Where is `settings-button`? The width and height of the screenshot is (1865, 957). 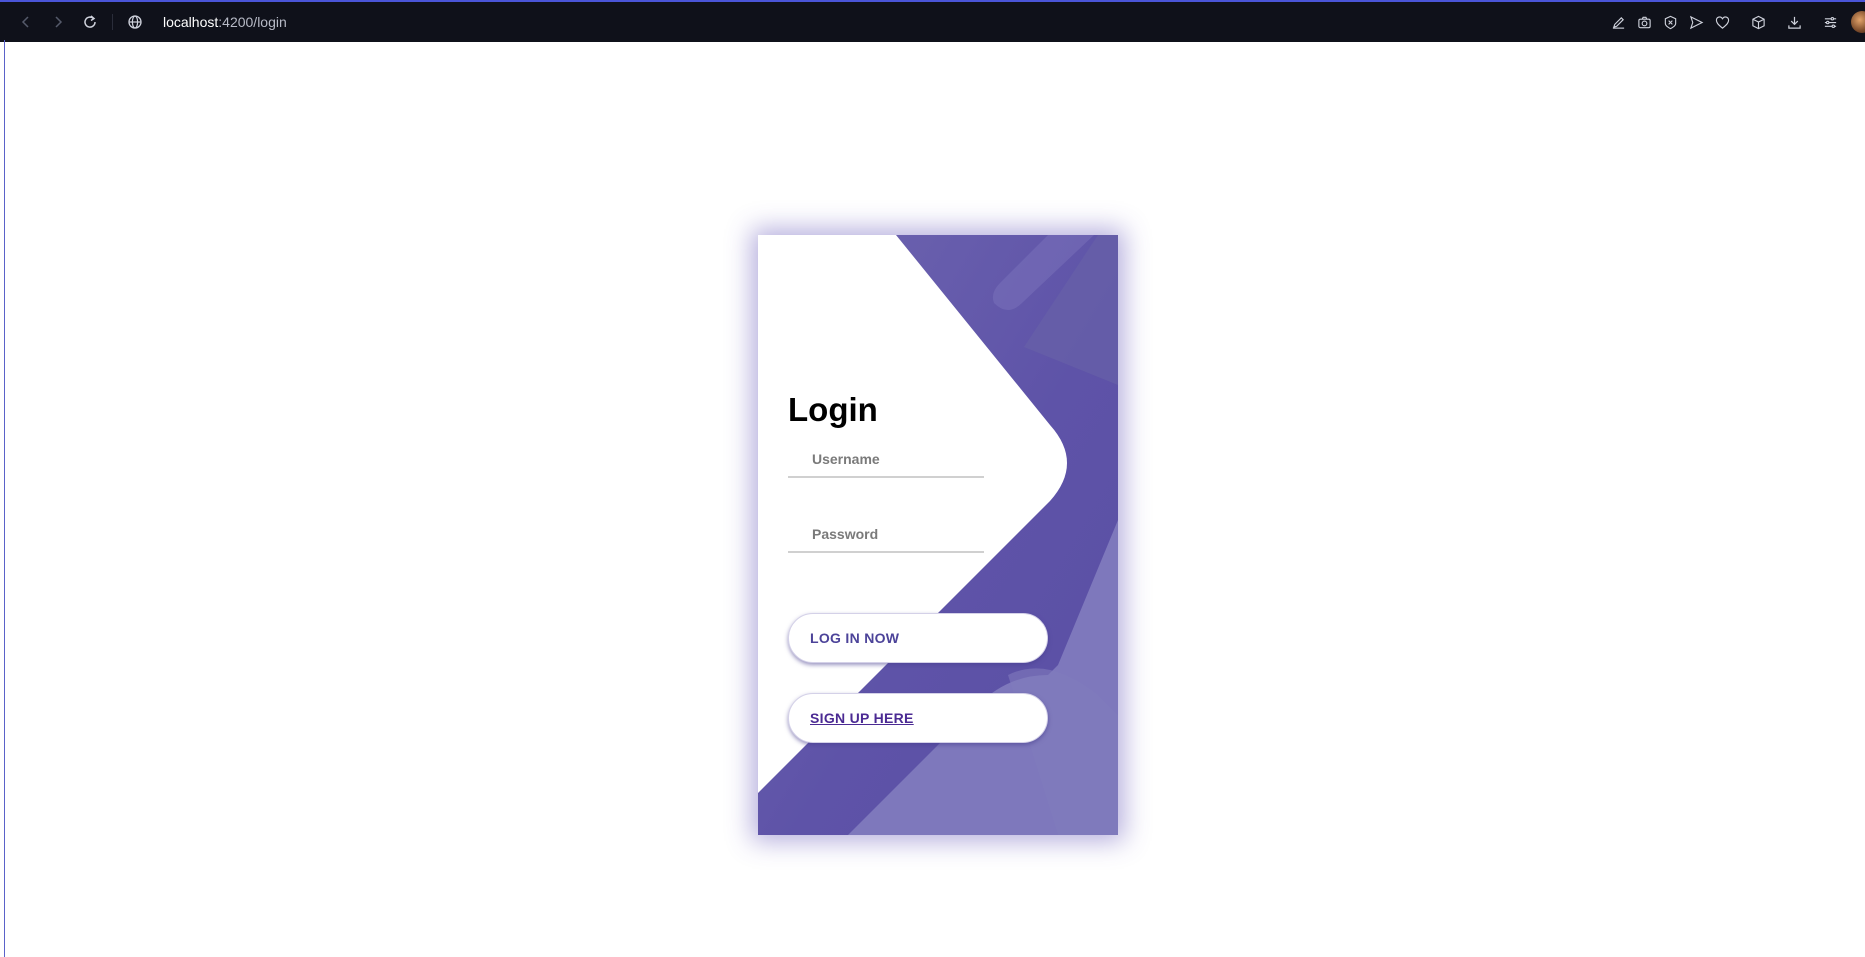
settings-button is located at coordinates (1830, 22).